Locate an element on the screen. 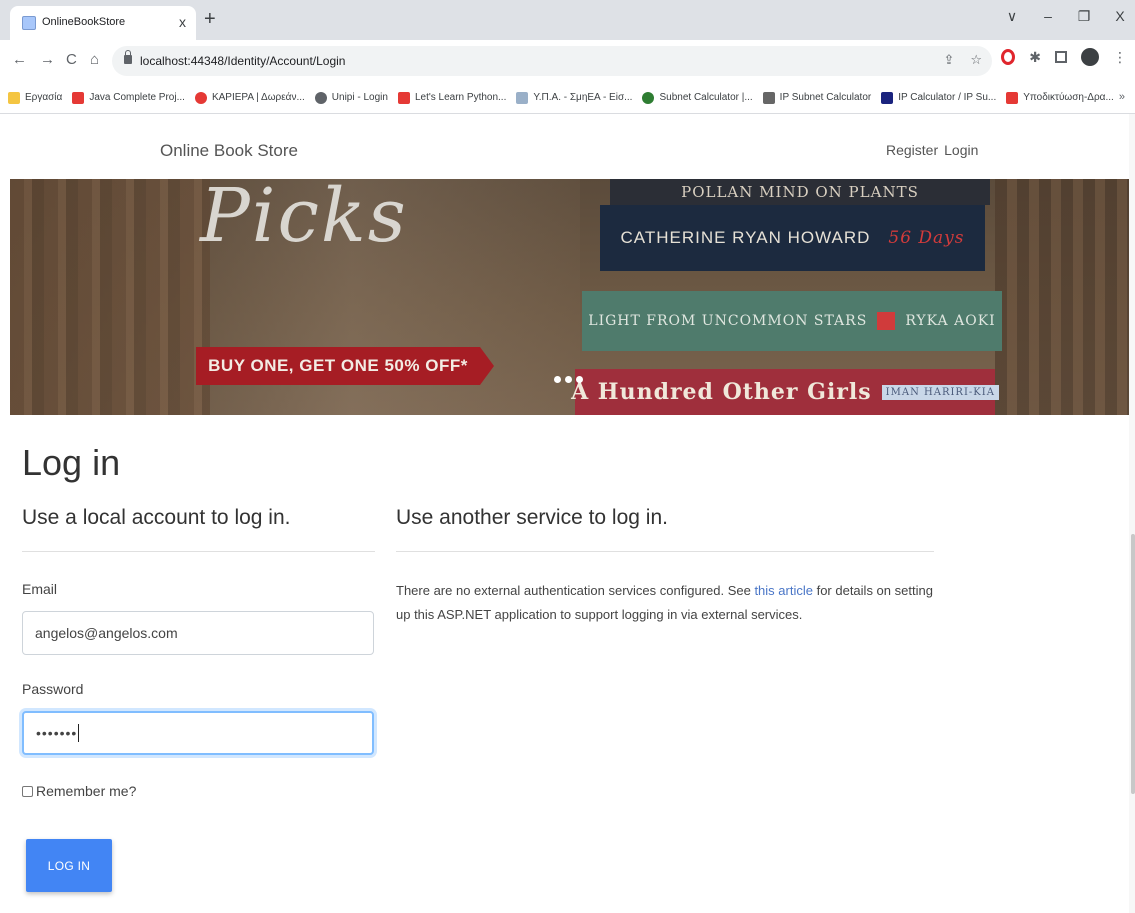 The height and width of the screenshot is (913, 1135). ip-icon is located at coordinates (887, 97).